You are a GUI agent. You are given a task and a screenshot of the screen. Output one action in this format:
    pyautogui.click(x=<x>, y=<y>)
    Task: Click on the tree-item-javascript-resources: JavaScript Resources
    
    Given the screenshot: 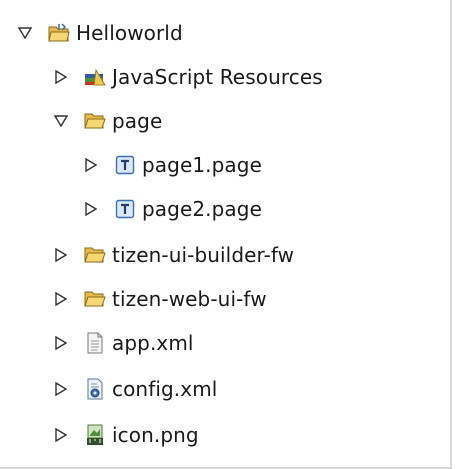 What is the action you would take?
    pyautogui.click(x=187, y=77)
    